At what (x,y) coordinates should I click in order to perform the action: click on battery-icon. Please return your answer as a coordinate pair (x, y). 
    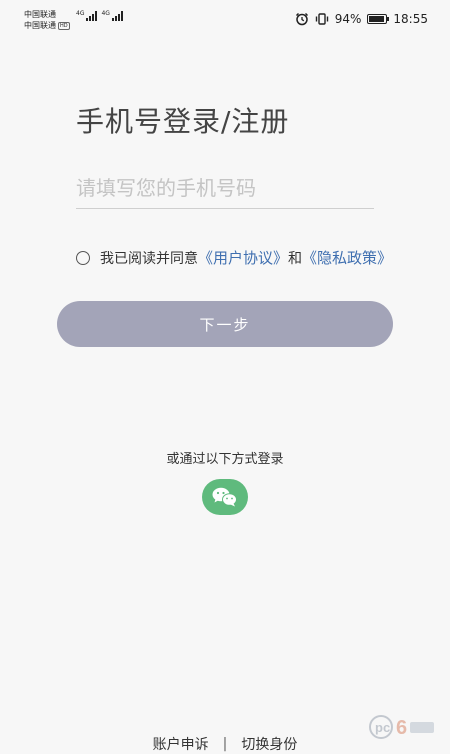
    Looking at the image, I should click on (378, 19).